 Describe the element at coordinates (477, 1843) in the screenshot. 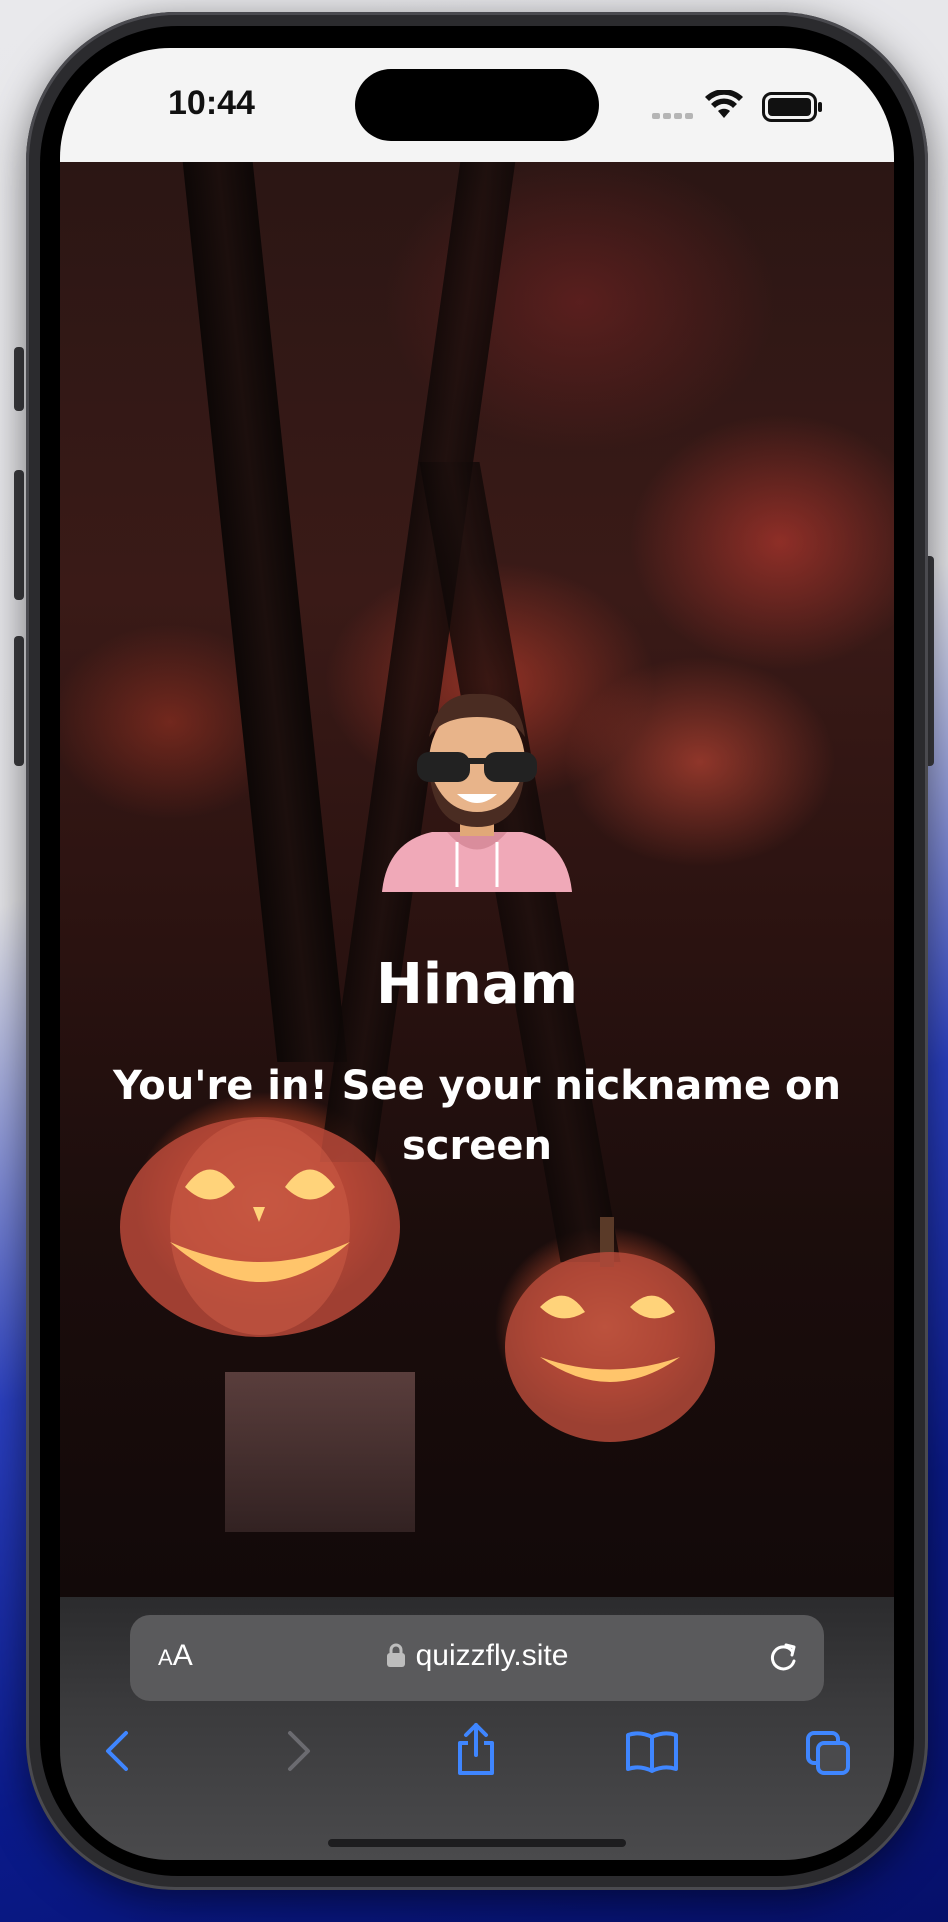

I see `home-indicator` at that location.